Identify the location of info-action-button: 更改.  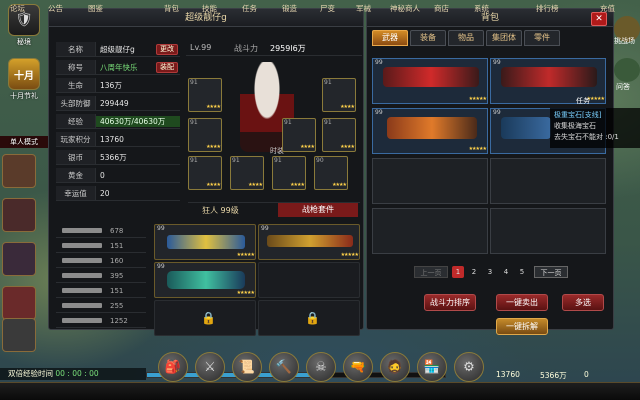
(167, 49).